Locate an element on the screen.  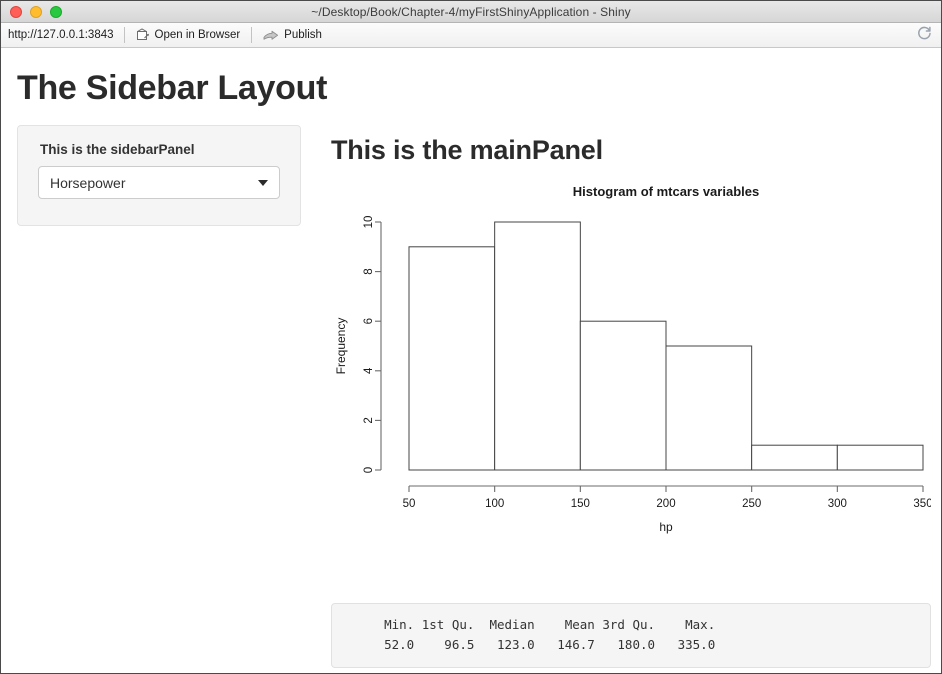
variable-select-wrapper: Horsepower is located at coordinates (159, 183).